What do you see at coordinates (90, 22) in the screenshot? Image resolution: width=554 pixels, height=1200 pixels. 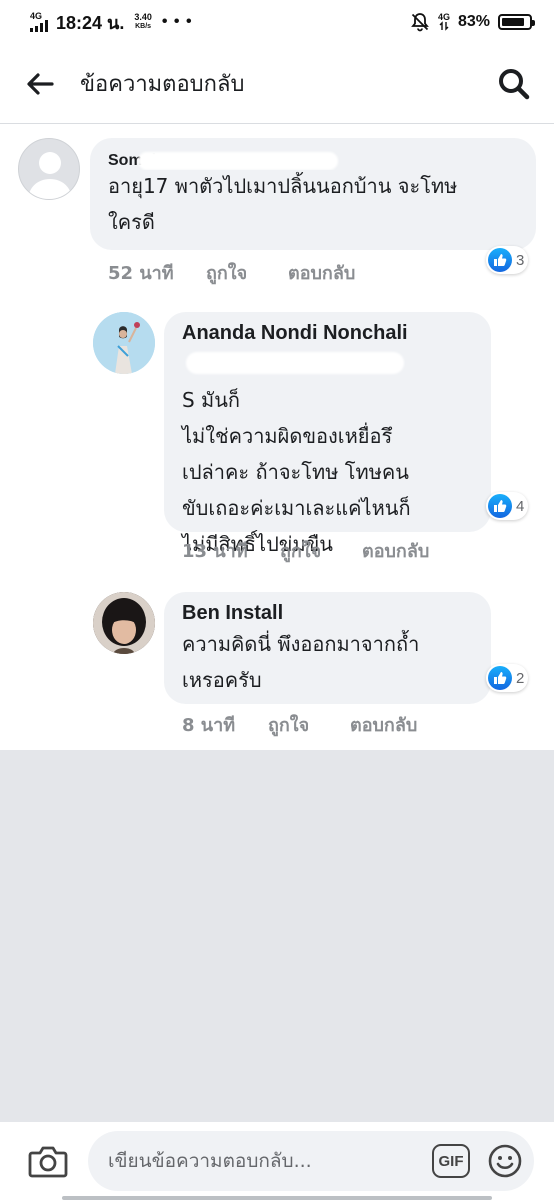 I see `clock: 18:24 น.` at bounding box center [90, 22].